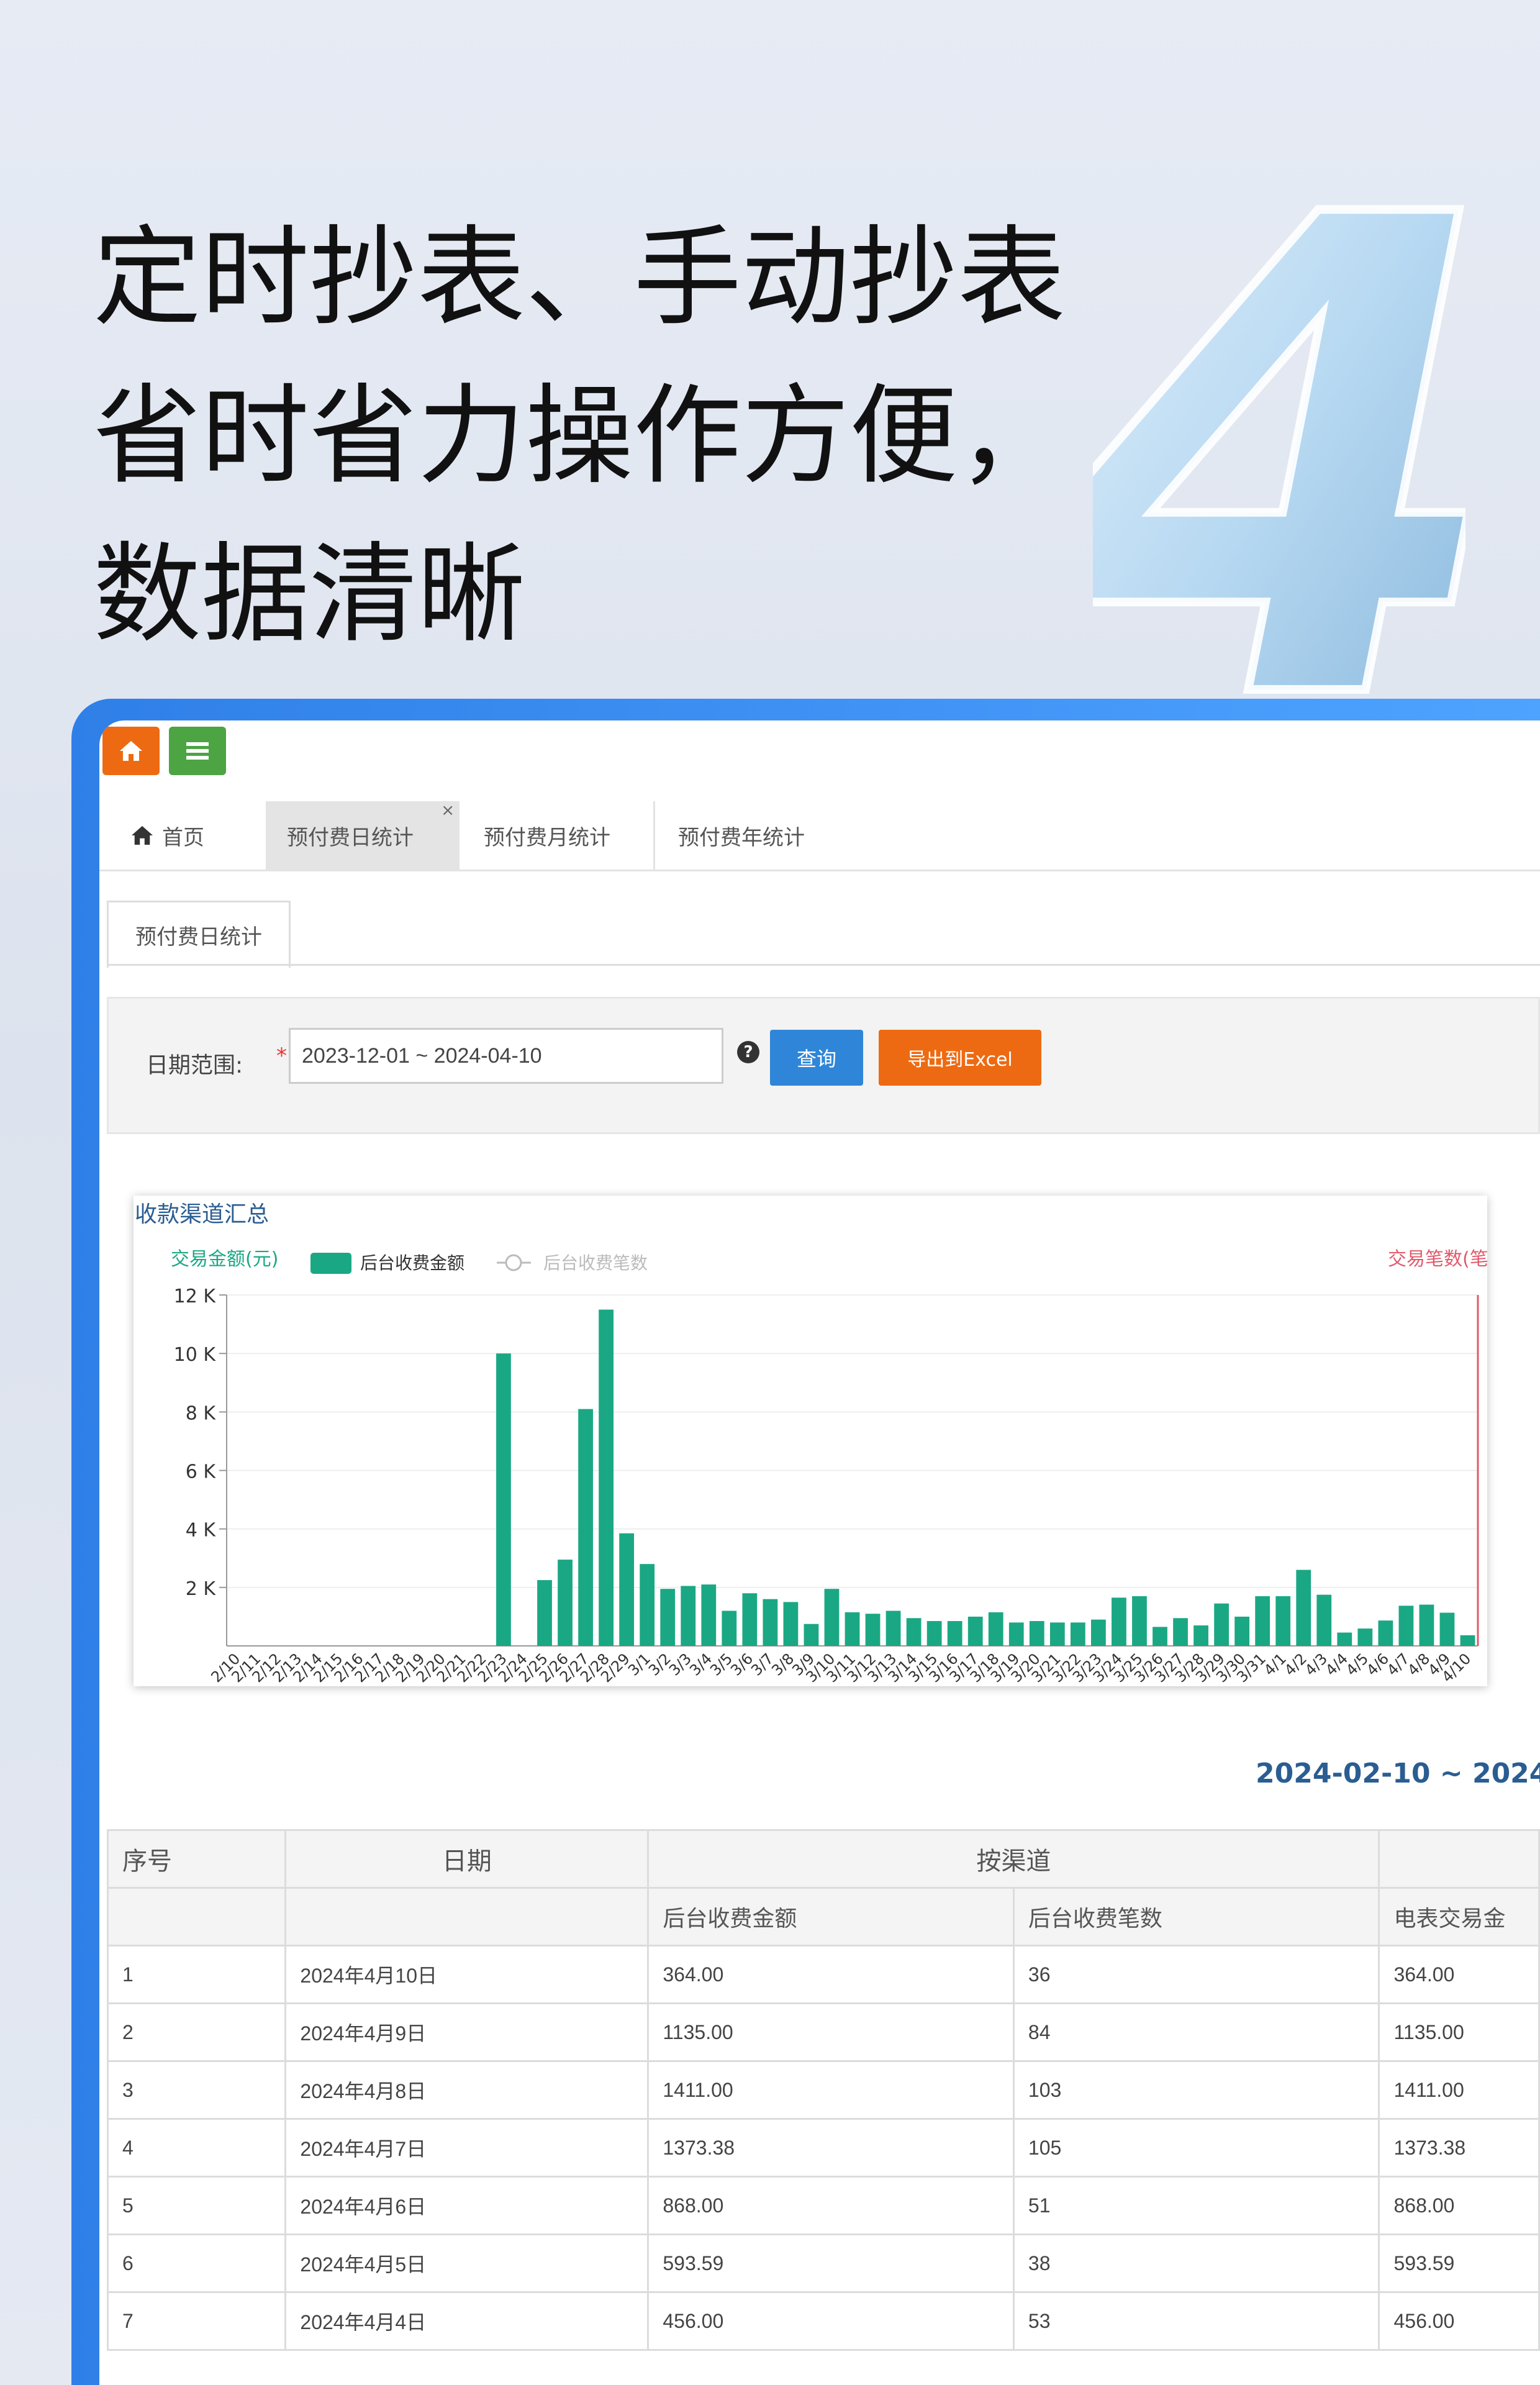 The image size is (1540, 2385). Describe the element at coordinates (823, 2205) in the screenshot. I see `table-row: 5 2024年4月6日 868.00 51 868.00` at that location.